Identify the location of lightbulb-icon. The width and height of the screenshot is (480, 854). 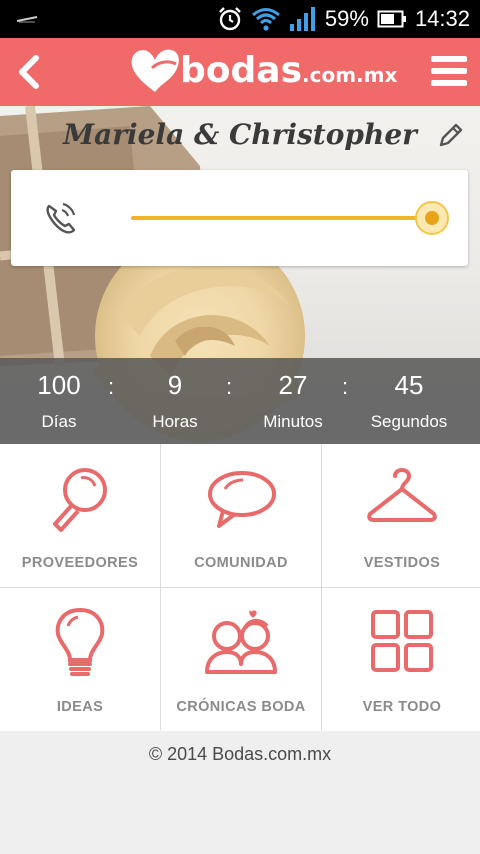
(80, 641).